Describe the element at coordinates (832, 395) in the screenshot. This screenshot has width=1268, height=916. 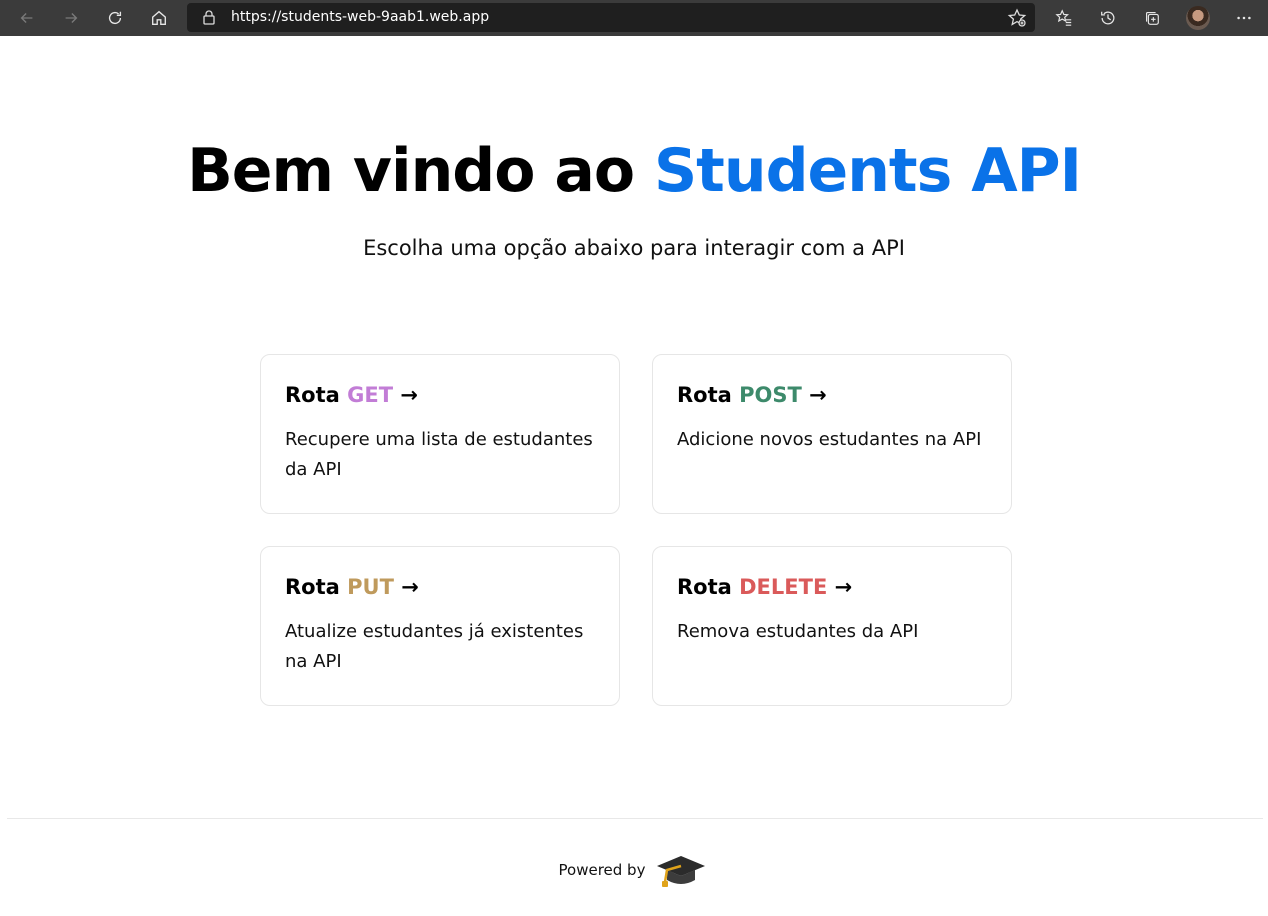
I see `card-title: Rota POST →` at that location.